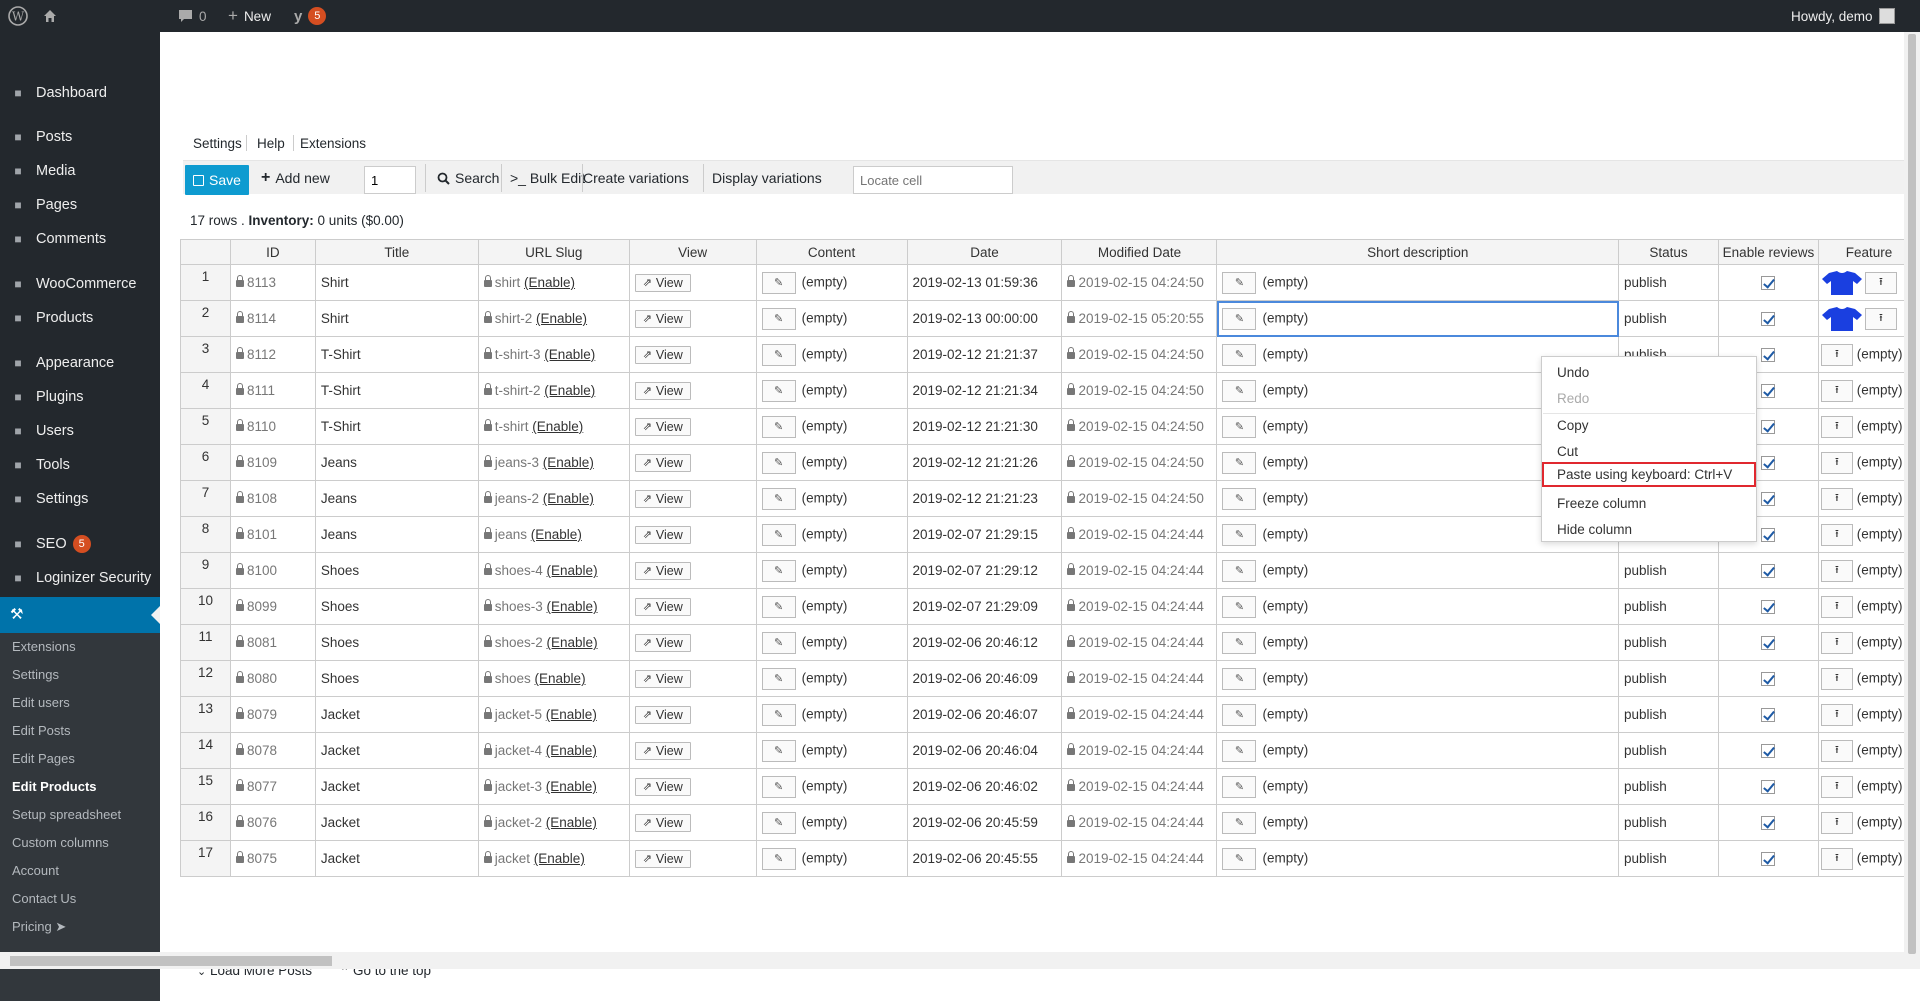  Describe the element at coordinates (1573, 425) in the screenshot. I see `menu-item-copy: Copy` at that location.